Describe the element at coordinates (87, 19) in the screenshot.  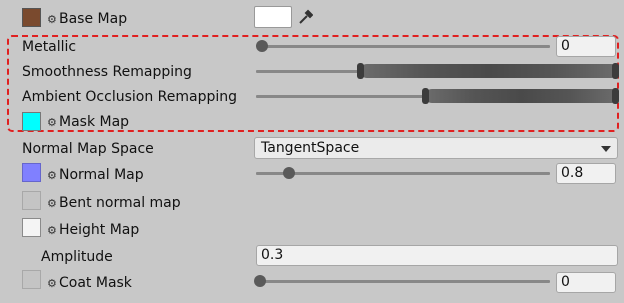
I see `base-map-label: ⚙ Base Map` at that location.